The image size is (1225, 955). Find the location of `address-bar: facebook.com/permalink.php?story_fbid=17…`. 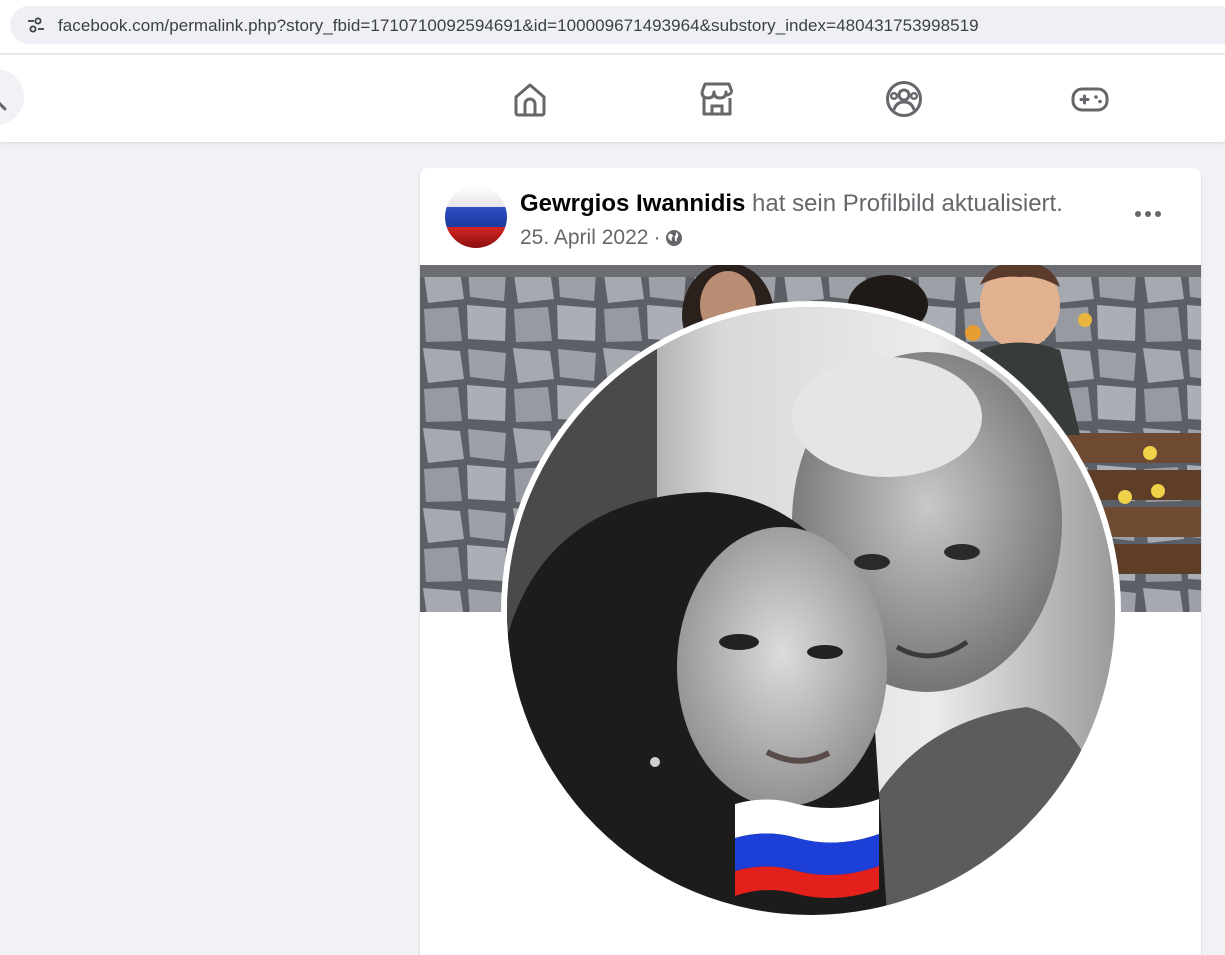

address-bar: facebook.com/permalink.php?story_fbid=17… is located at coordinates (617, 25).